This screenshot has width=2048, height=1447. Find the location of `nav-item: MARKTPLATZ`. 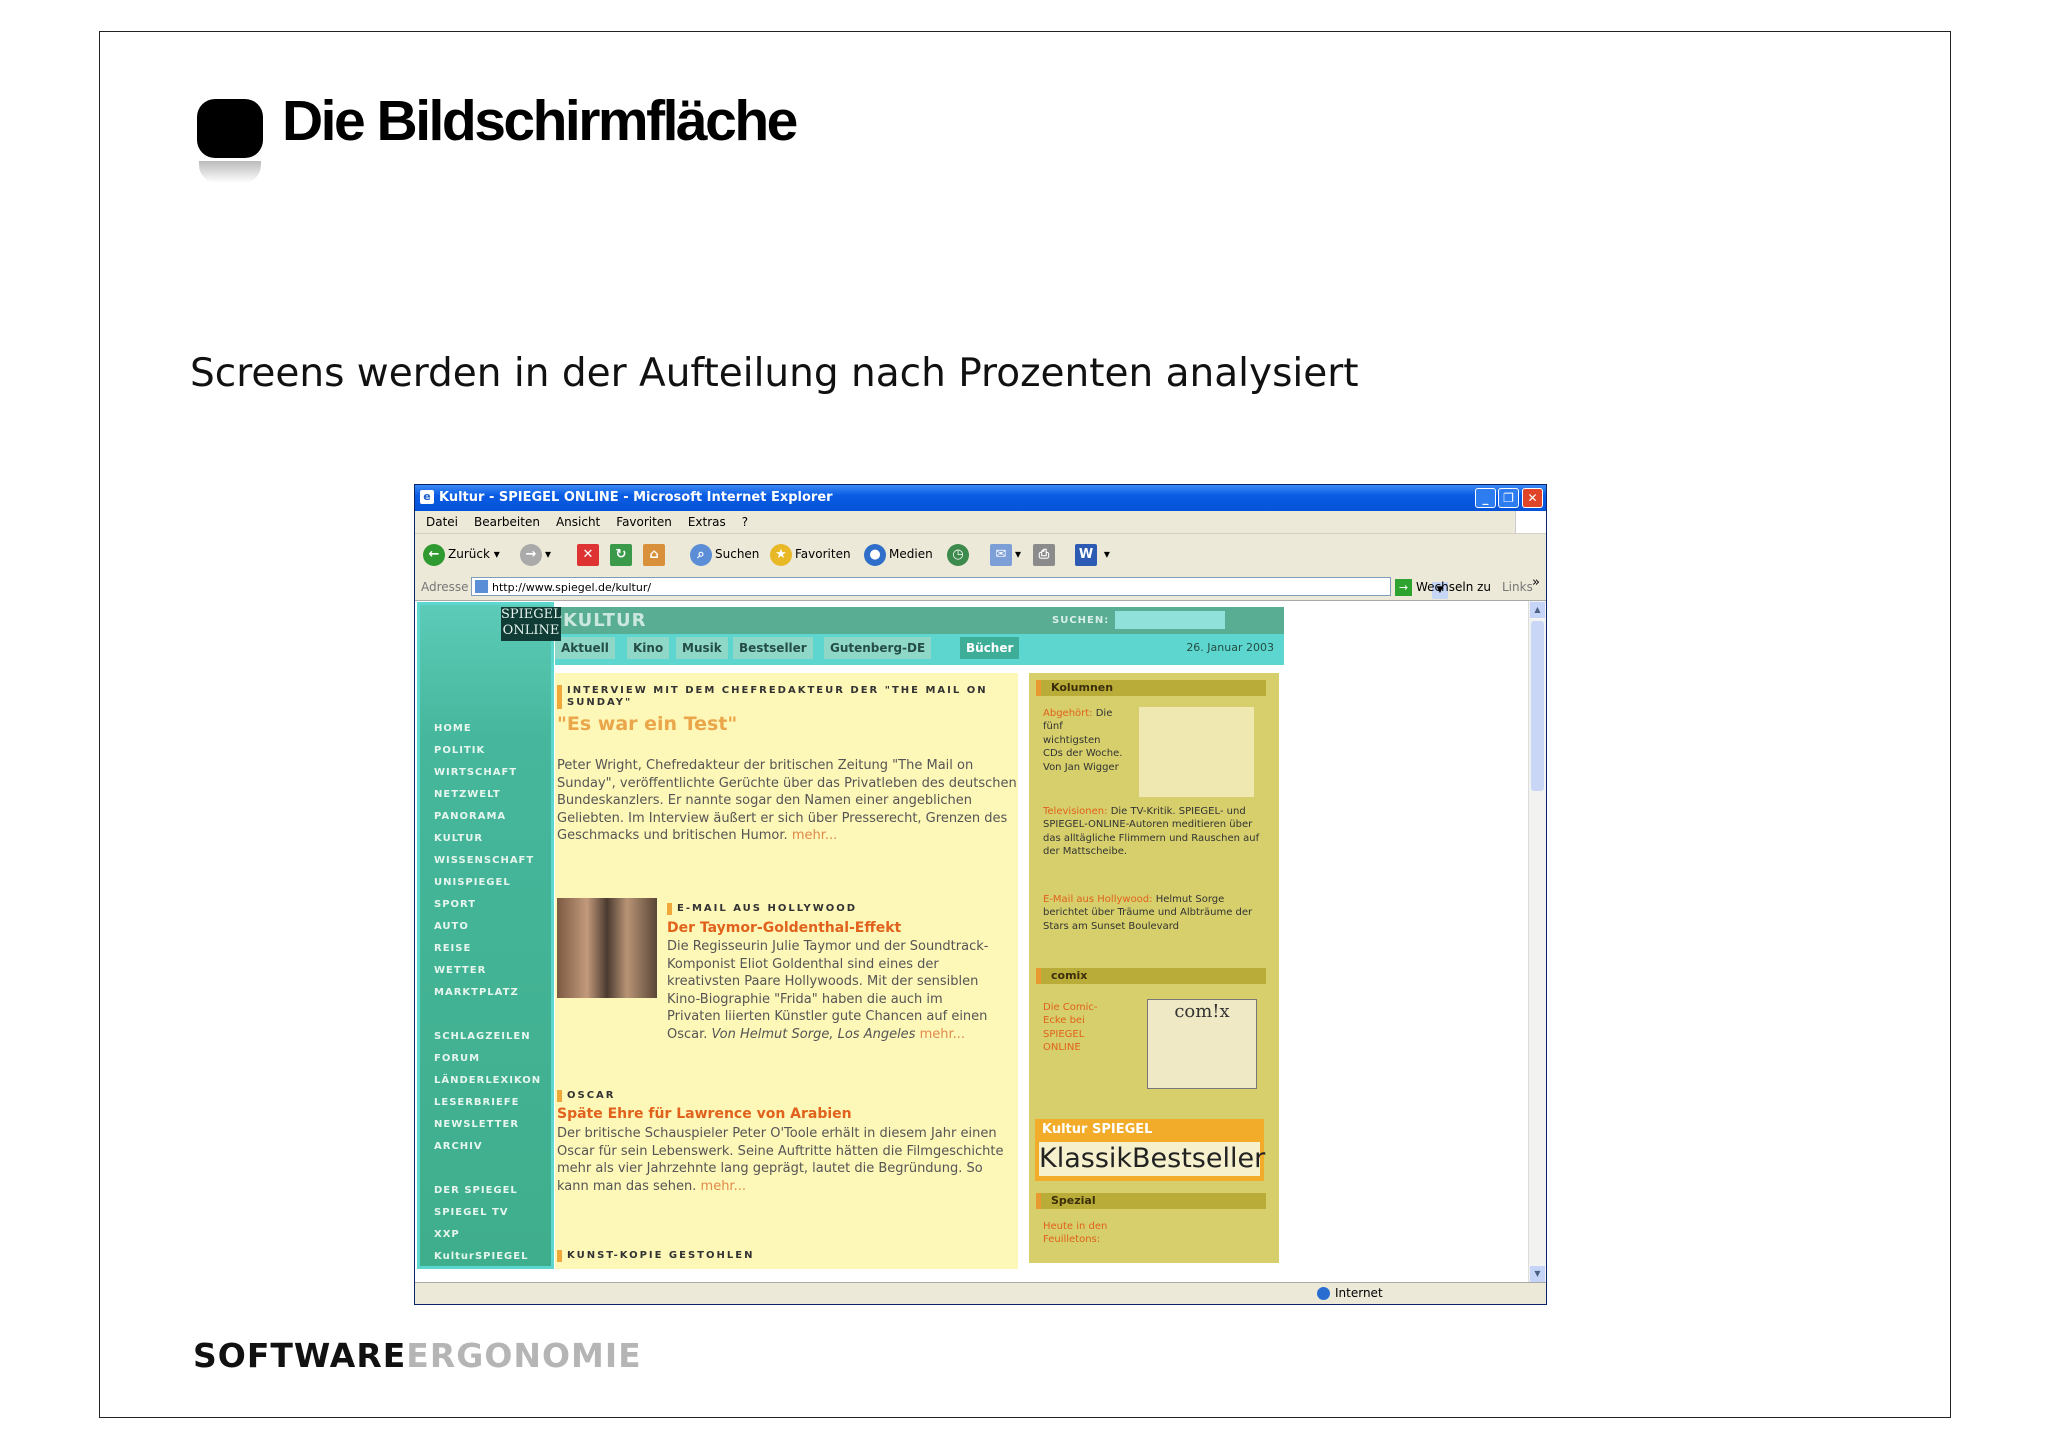

nav-item: MARKTPLATZ is located at coordinates (487, 998).